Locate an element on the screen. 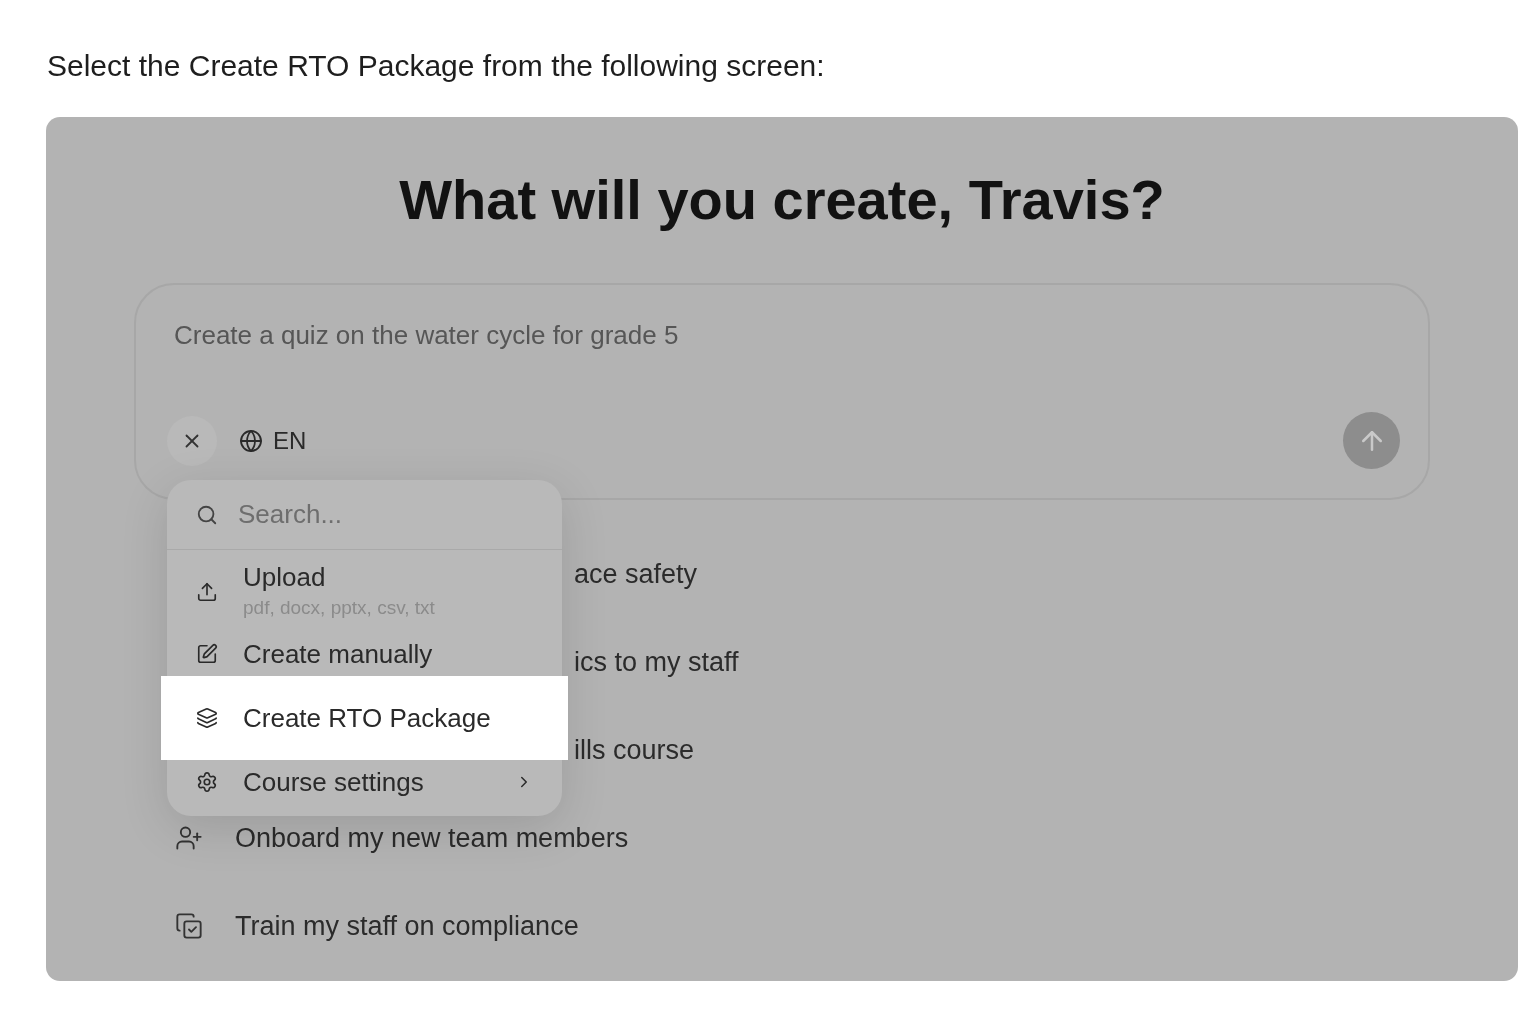 This screenshot has height=1022, width=1532. settings-icon is located at coordinates (207, 782).